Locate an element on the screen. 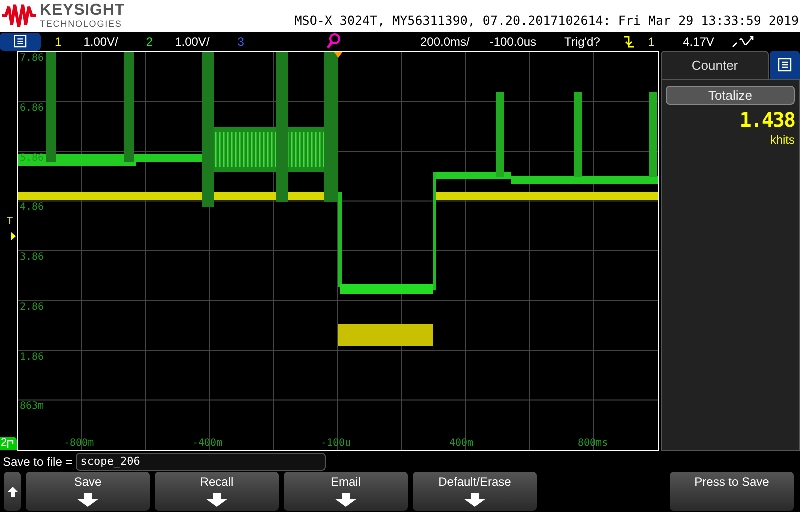 Image resolution: width=800 pixels, height=512 pixels. softkey-button: Save is located at coordinates (88, 491).